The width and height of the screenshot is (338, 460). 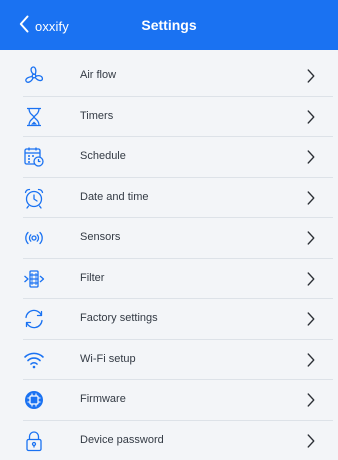 I want to click on settings-item-label: Sensors, so click(x=100, y=237).